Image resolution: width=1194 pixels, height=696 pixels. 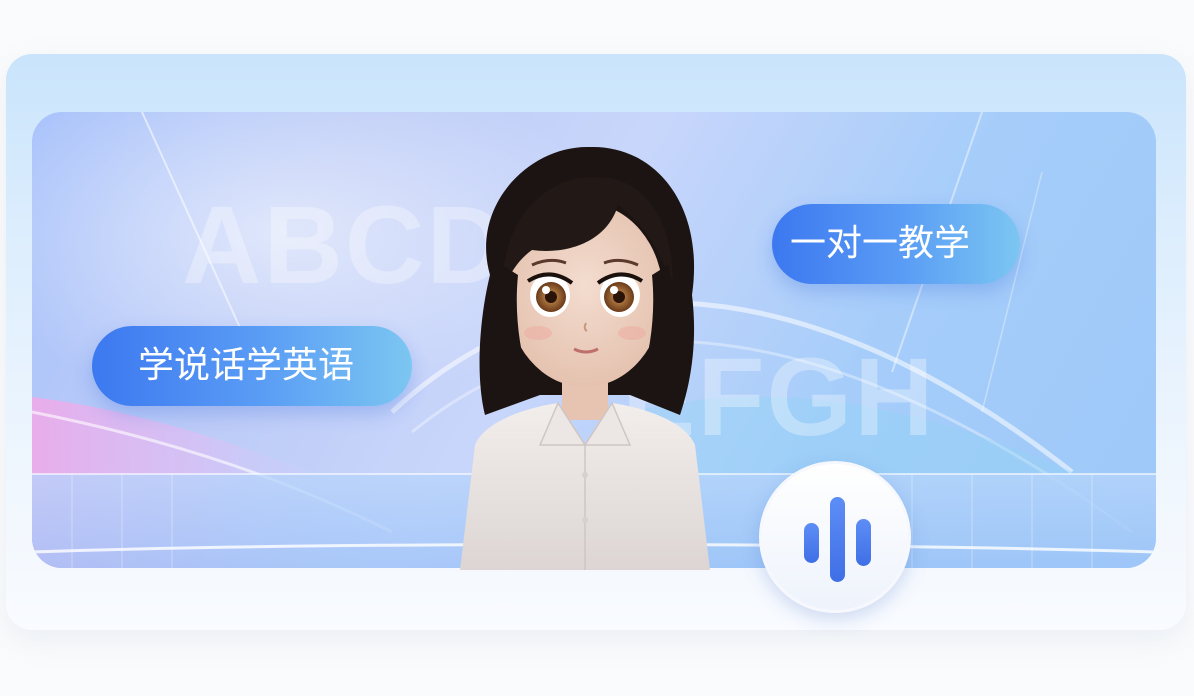 What do you see at coordinates (835, 537) in the screenshot?
I see `voice-input-button` at bounding box center [835, 537].